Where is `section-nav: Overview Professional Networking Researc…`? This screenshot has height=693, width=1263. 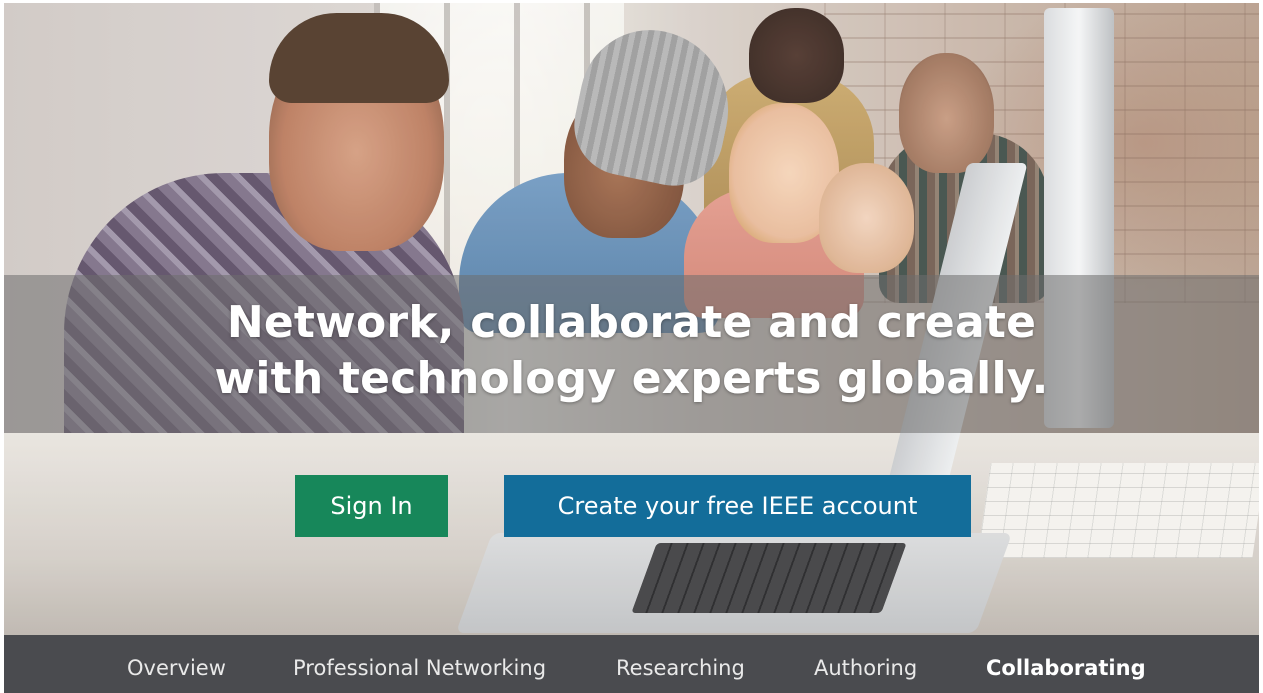 section-nav: Overview Professional Networking Researc… is located at coordinates (631, 664).